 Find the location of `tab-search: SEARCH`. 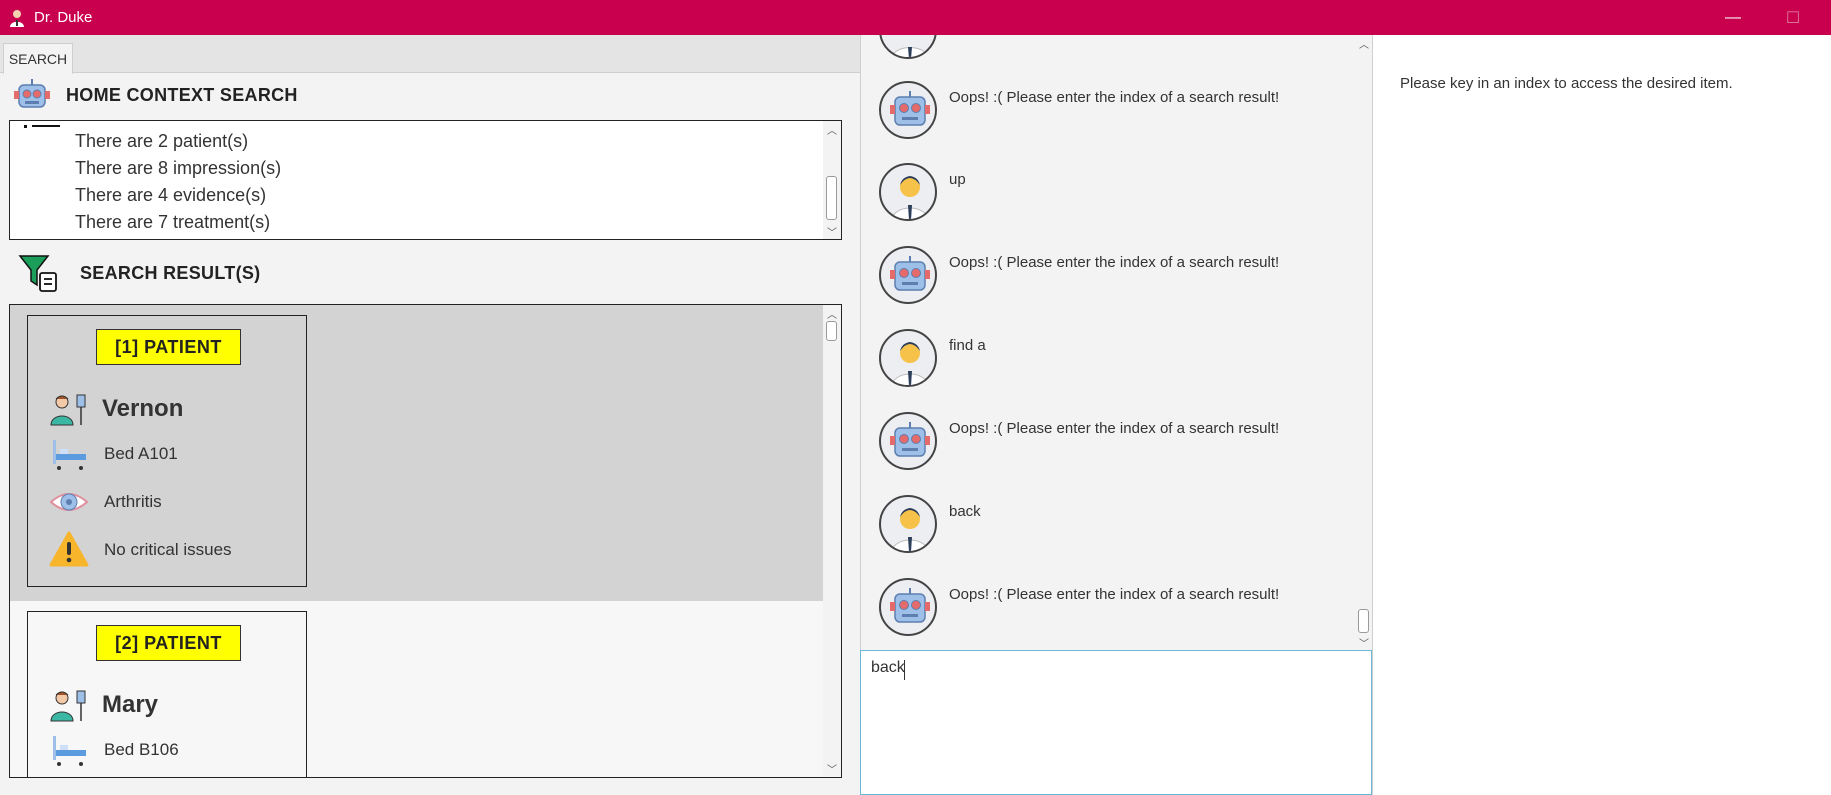

tab-search: SEARCH is located at coordinates (38, 58).